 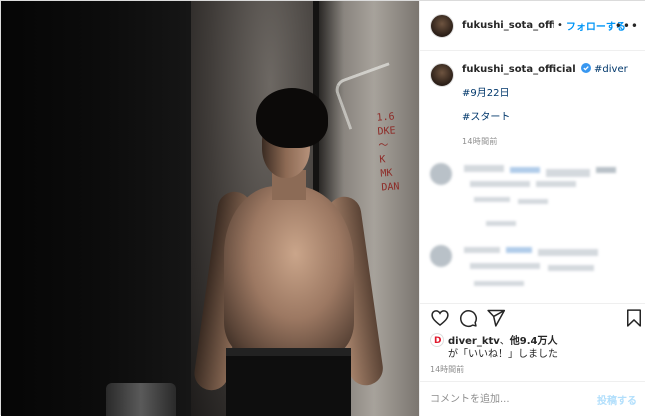 What do you see at coordinates (634, 318) in the screenshot?
I see `bookmark-icon` at bounding box center [634, 318].